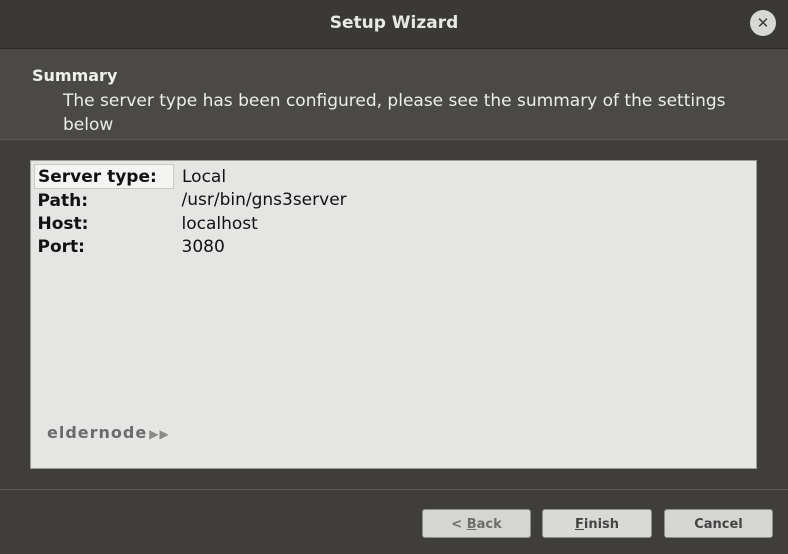 This screenshot has height=554, width=788. What do you see at coordinates (203, 246) in the screenshot?
I see `summary-value: 3080` at bounding box center [203, 246].